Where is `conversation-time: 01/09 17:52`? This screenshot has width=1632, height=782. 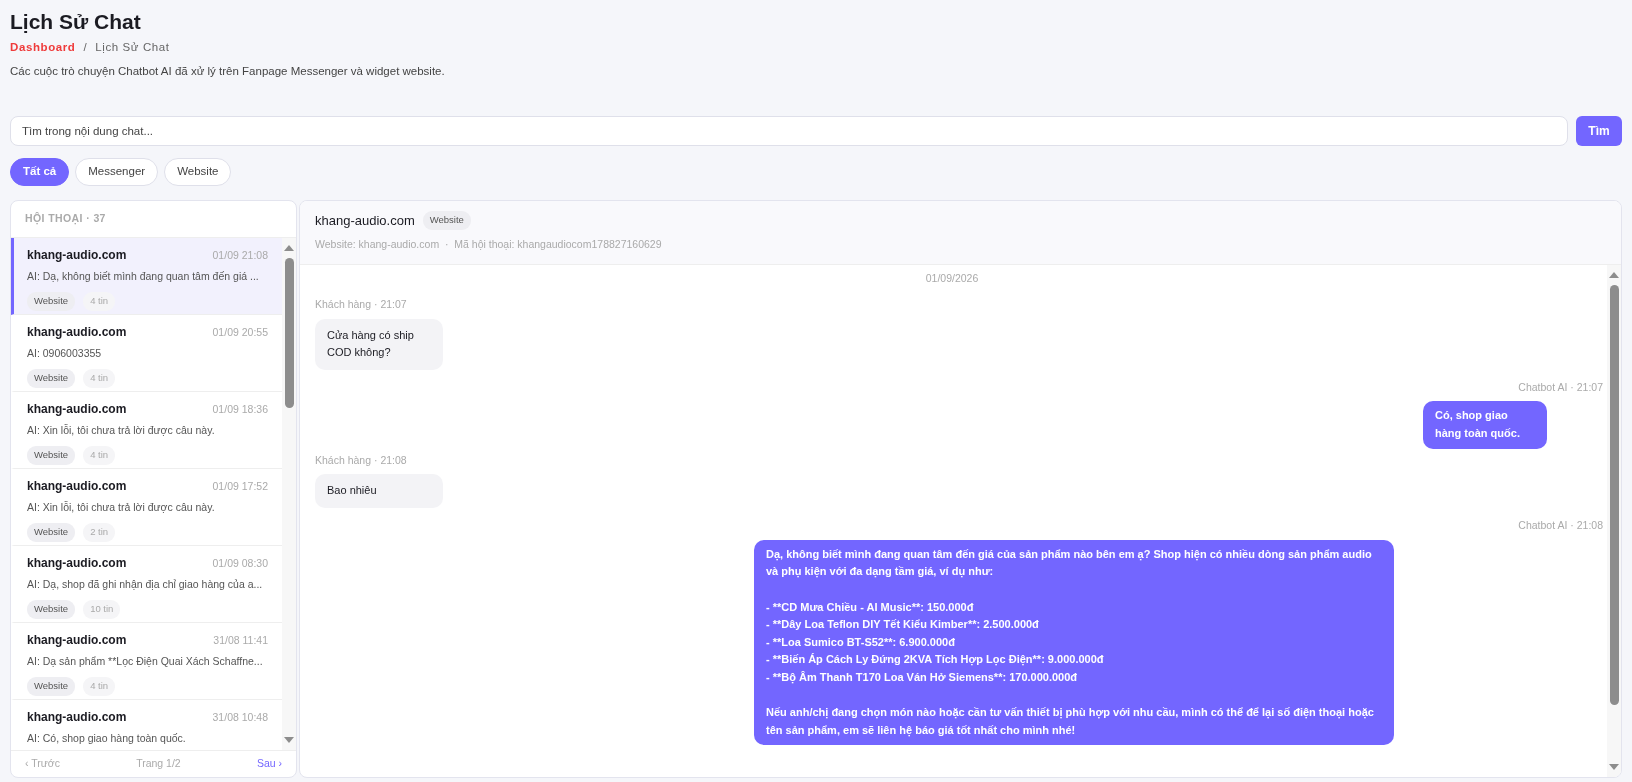 conversation-time: 01/09 17:52 is located at coordinates (240, 486).